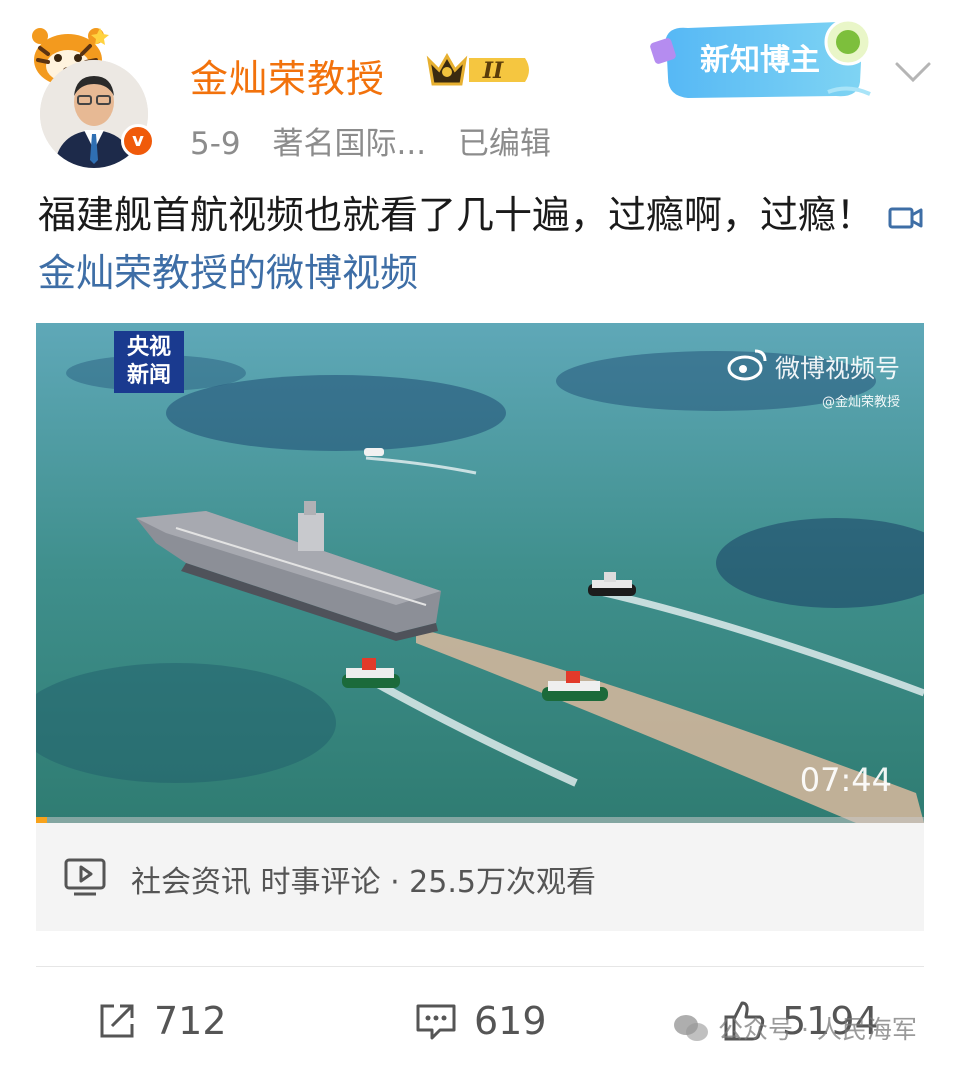 This screenshot has width=960, height=1065. I want to click on wechat-watermark-text: 公众号 · 人民海军, so click(817, 1029).